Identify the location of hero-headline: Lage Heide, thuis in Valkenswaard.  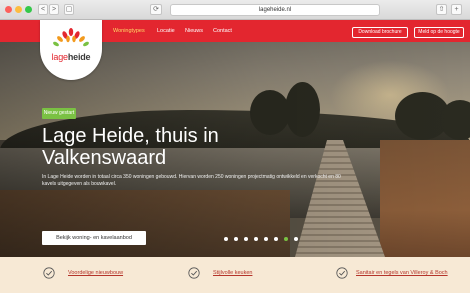
(130, 147).